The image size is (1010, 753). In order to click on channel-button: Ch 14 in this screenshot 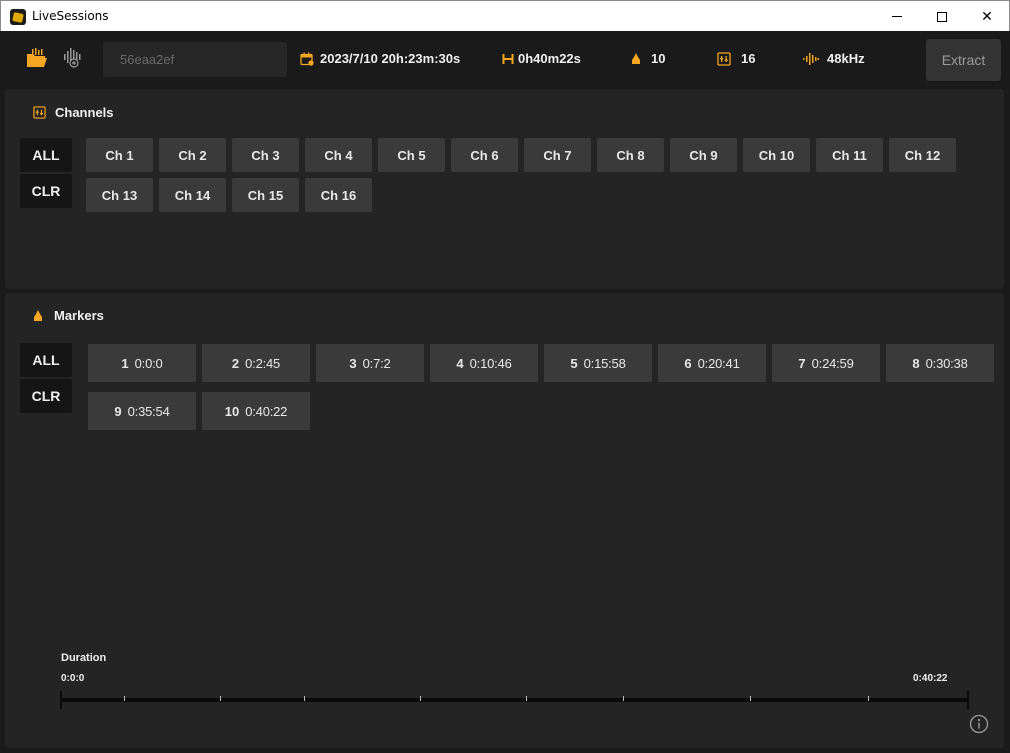, I will do `click(192, 195)`.